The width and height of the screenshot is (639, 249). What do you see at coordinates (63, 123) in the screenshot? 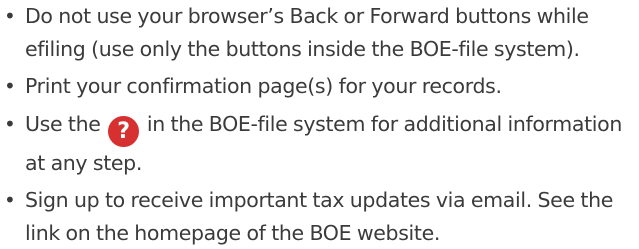
I see `tip-help-text-before: Use the` at bounding box center [63, 123].